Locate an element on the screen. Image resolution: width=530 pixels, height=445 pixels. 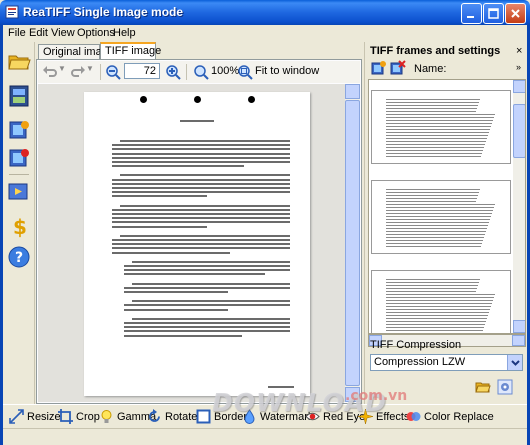
punch-hole is located at coordinates (251, 99).